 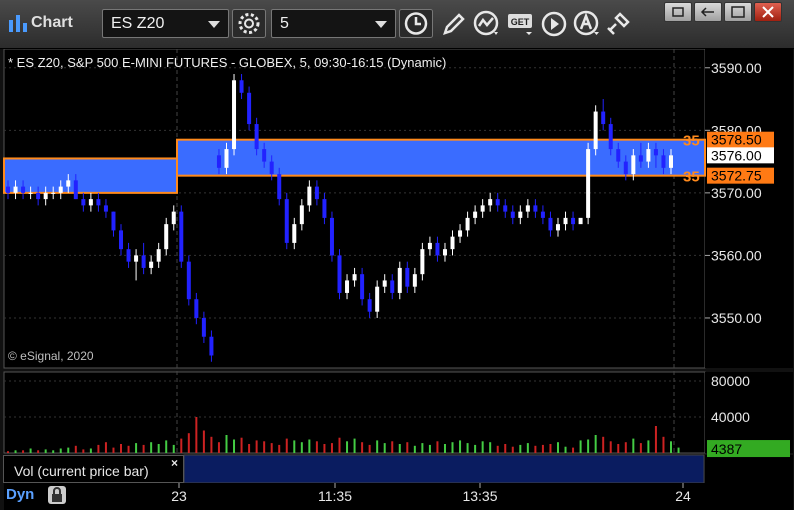 What do you see at coordinates (354, 496) in the screenshot?
I see `time-axis` at bounding box center [354, 496].